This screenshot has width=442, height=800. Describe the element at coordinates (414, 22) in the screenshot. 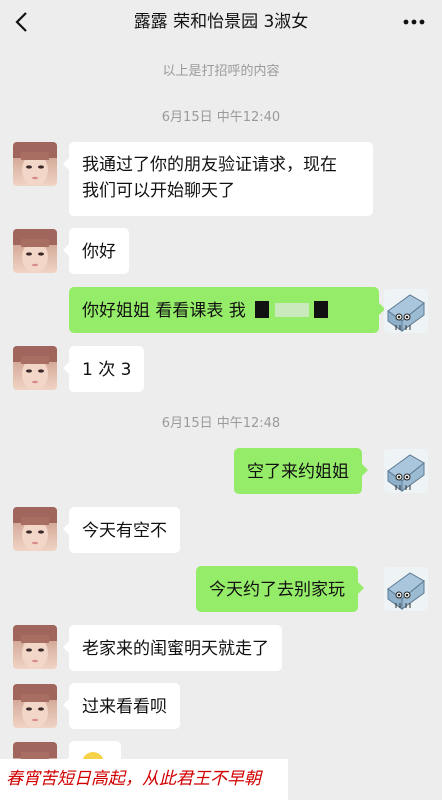

I see `more-dots-icon` at that location.